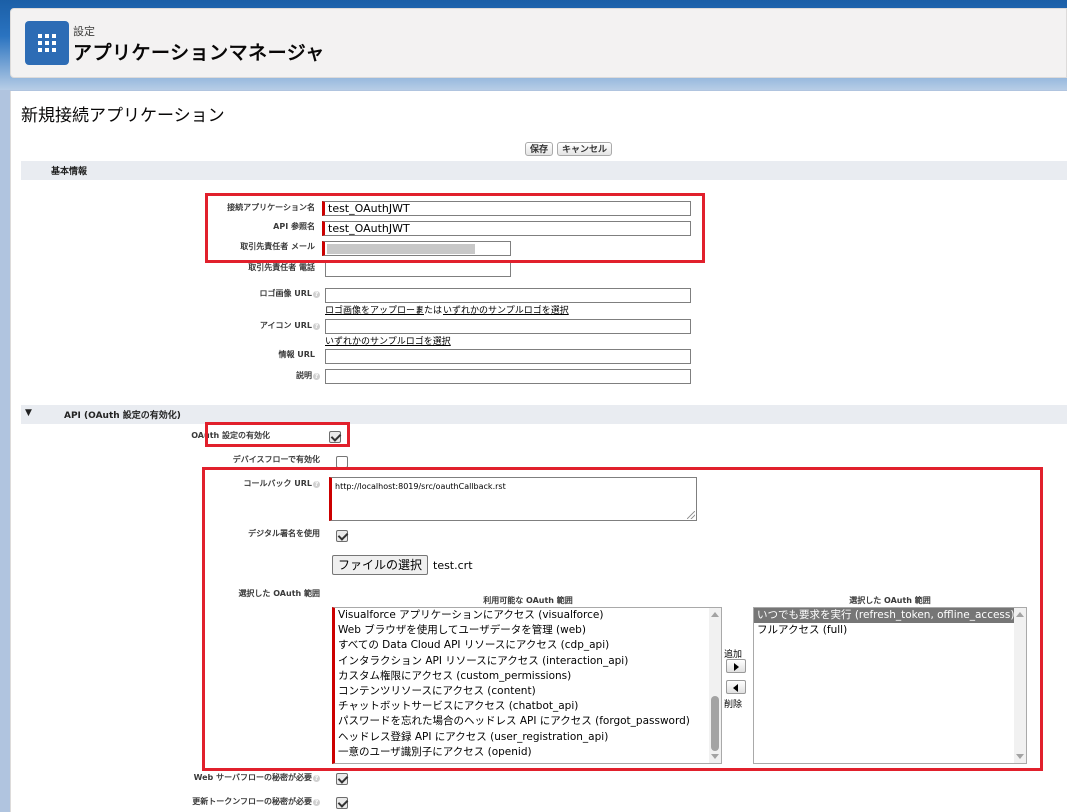 This screenshot has width=1067, height=812. What do you see at coordinates (256, 777) in the screenshot?
I see `web-server-secret-label: Web サーバフローの秘密が必要?` at bounding box center [256, 777].